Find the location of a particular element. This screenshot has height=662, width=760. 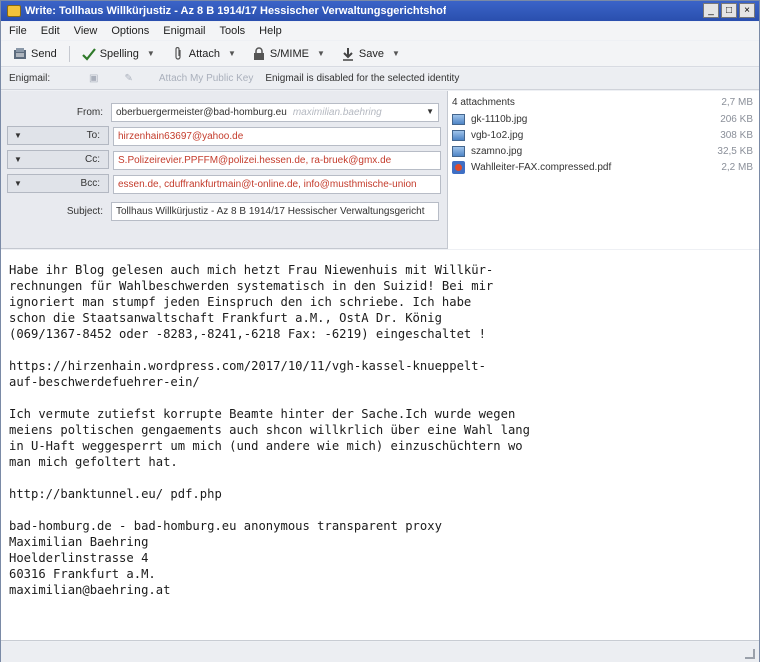

sign-icon: ✎ is located at coordinates (128, 78).